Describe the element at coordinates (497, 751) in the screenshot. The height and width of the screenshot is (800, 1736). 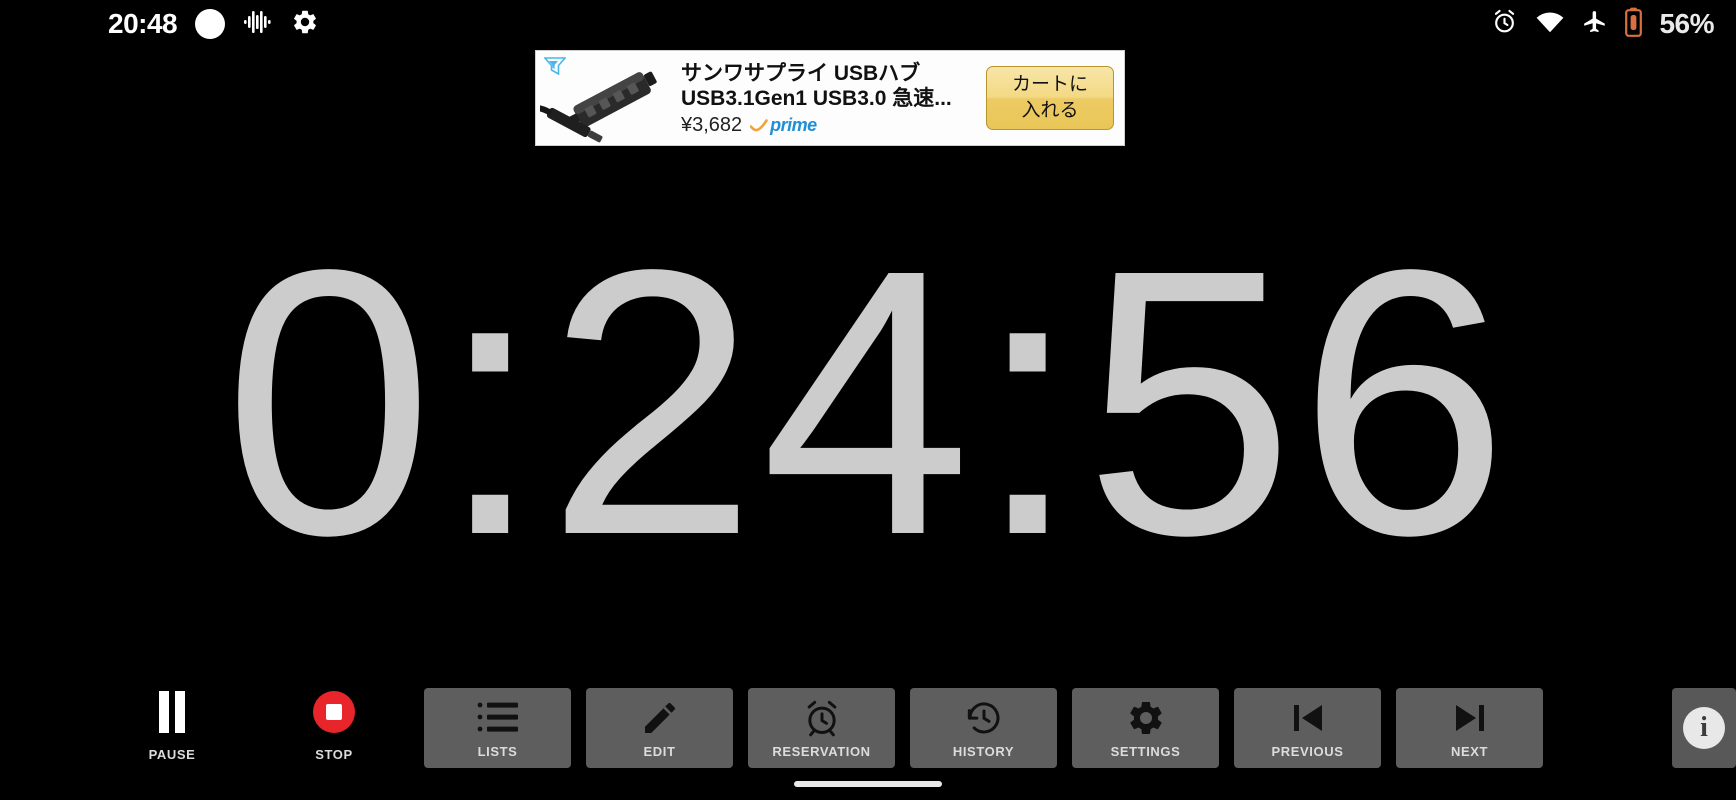
I see `lists-label: LISTS` at that location.